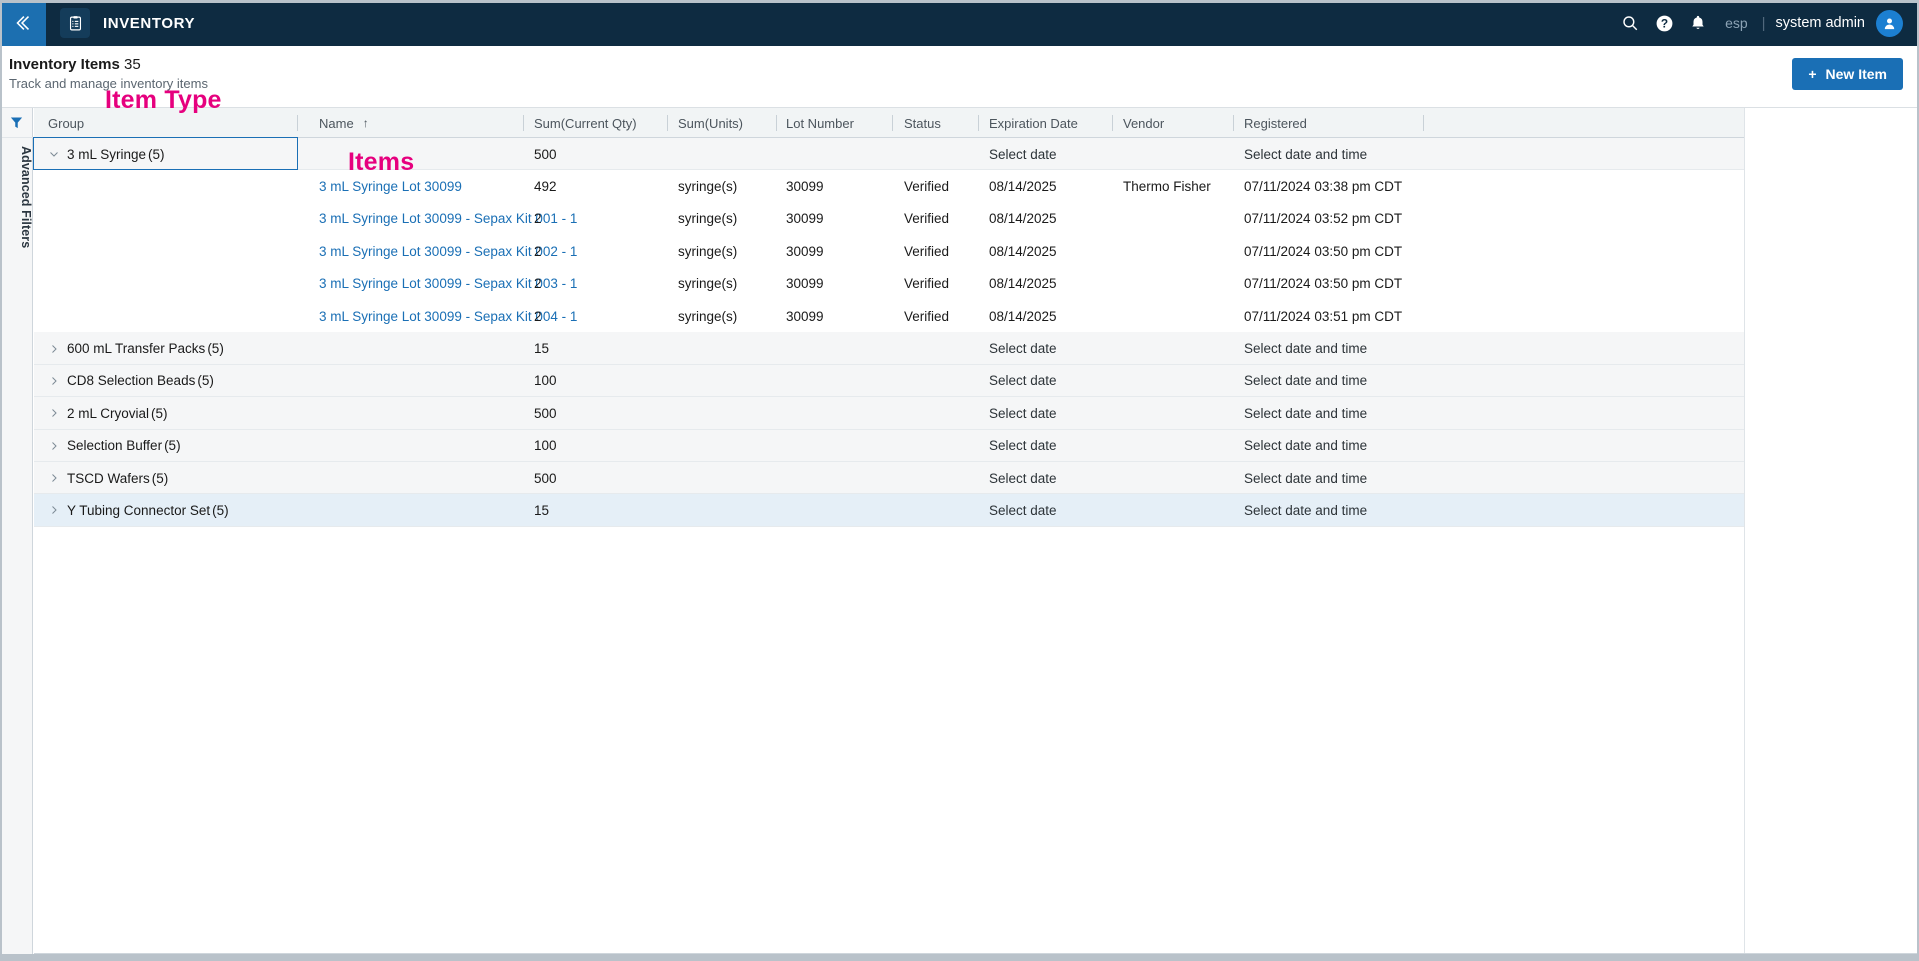 The width and height of the screenshot is (1919, 961). I want to click on column-header-label: Lot Number, so click(820, 123).